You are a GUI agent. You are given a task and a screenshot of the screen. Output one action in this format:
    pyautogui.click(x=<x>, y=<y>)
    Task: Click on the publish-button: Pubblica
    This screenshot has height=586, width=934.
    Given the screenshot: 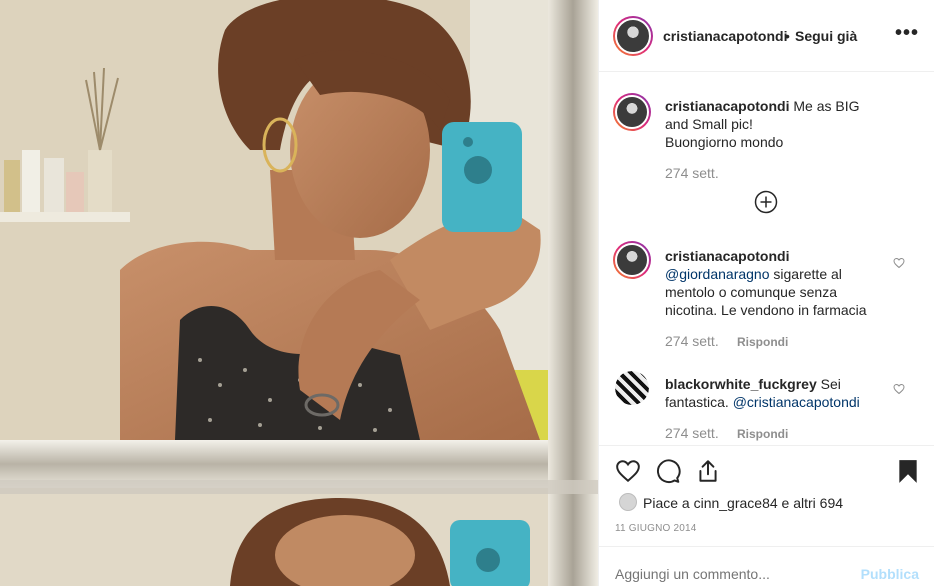 What is the action you would take?
    pyautogui.click(x=890, y=574)
    